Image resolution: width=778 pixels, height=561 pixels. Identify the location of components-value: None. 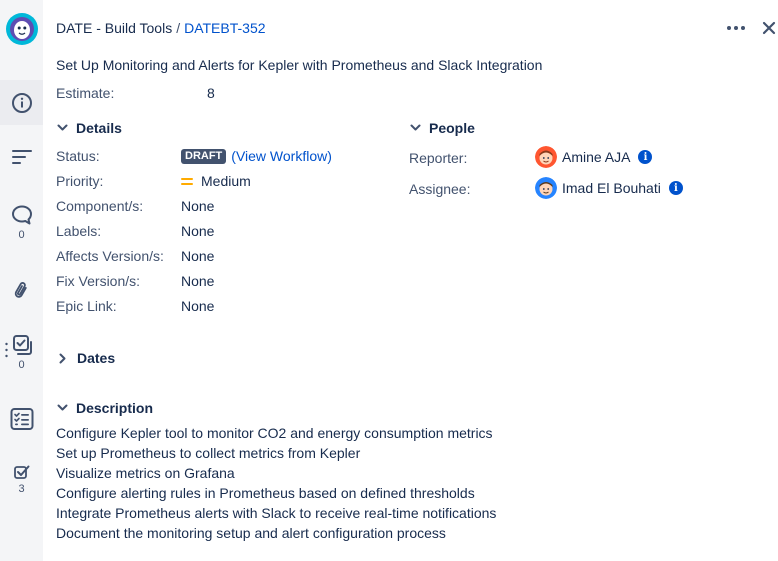
(197, 206).